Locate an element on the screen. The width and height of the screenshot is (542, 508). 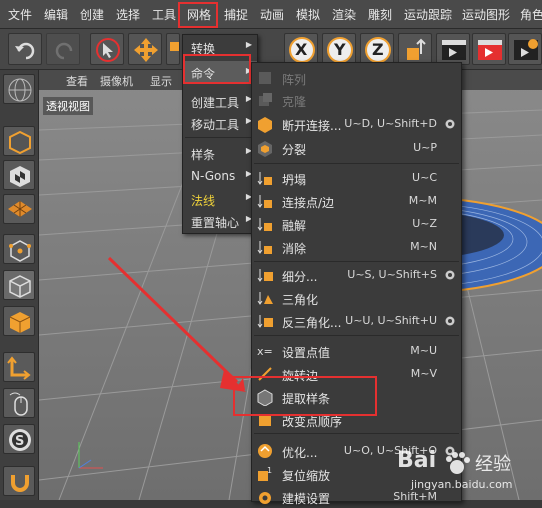
make-editable-button is located at coordinates (19, 89).